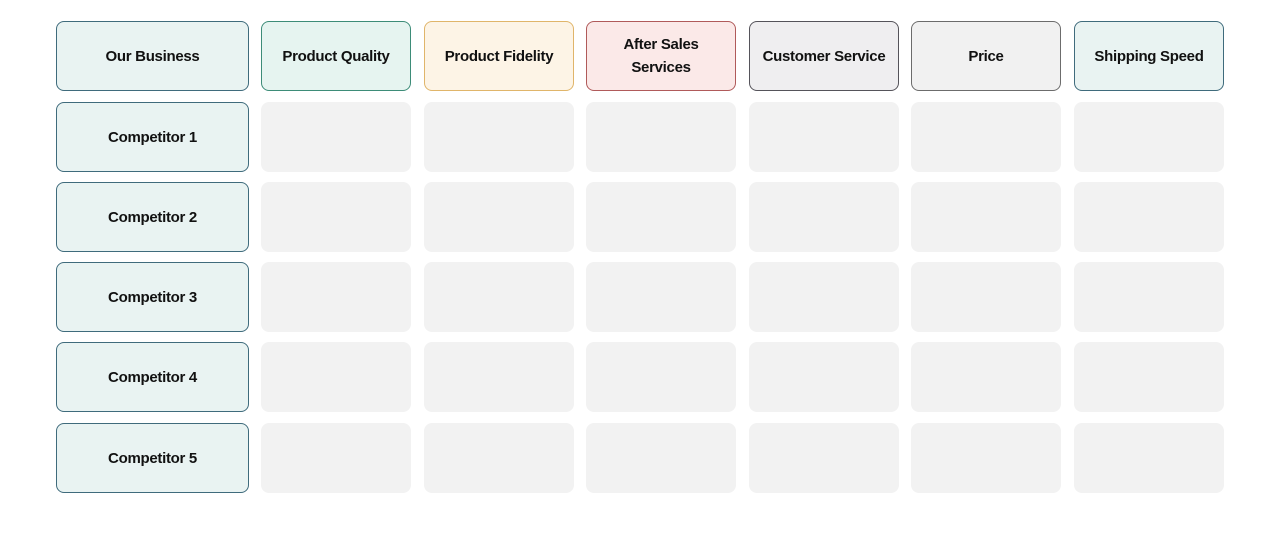 The image size is (1280, 543). What do you see at coordinates (1149, 56) in the screenshot?
I see `column-header: Shipping Speed` at bounding box center [1149, 56].